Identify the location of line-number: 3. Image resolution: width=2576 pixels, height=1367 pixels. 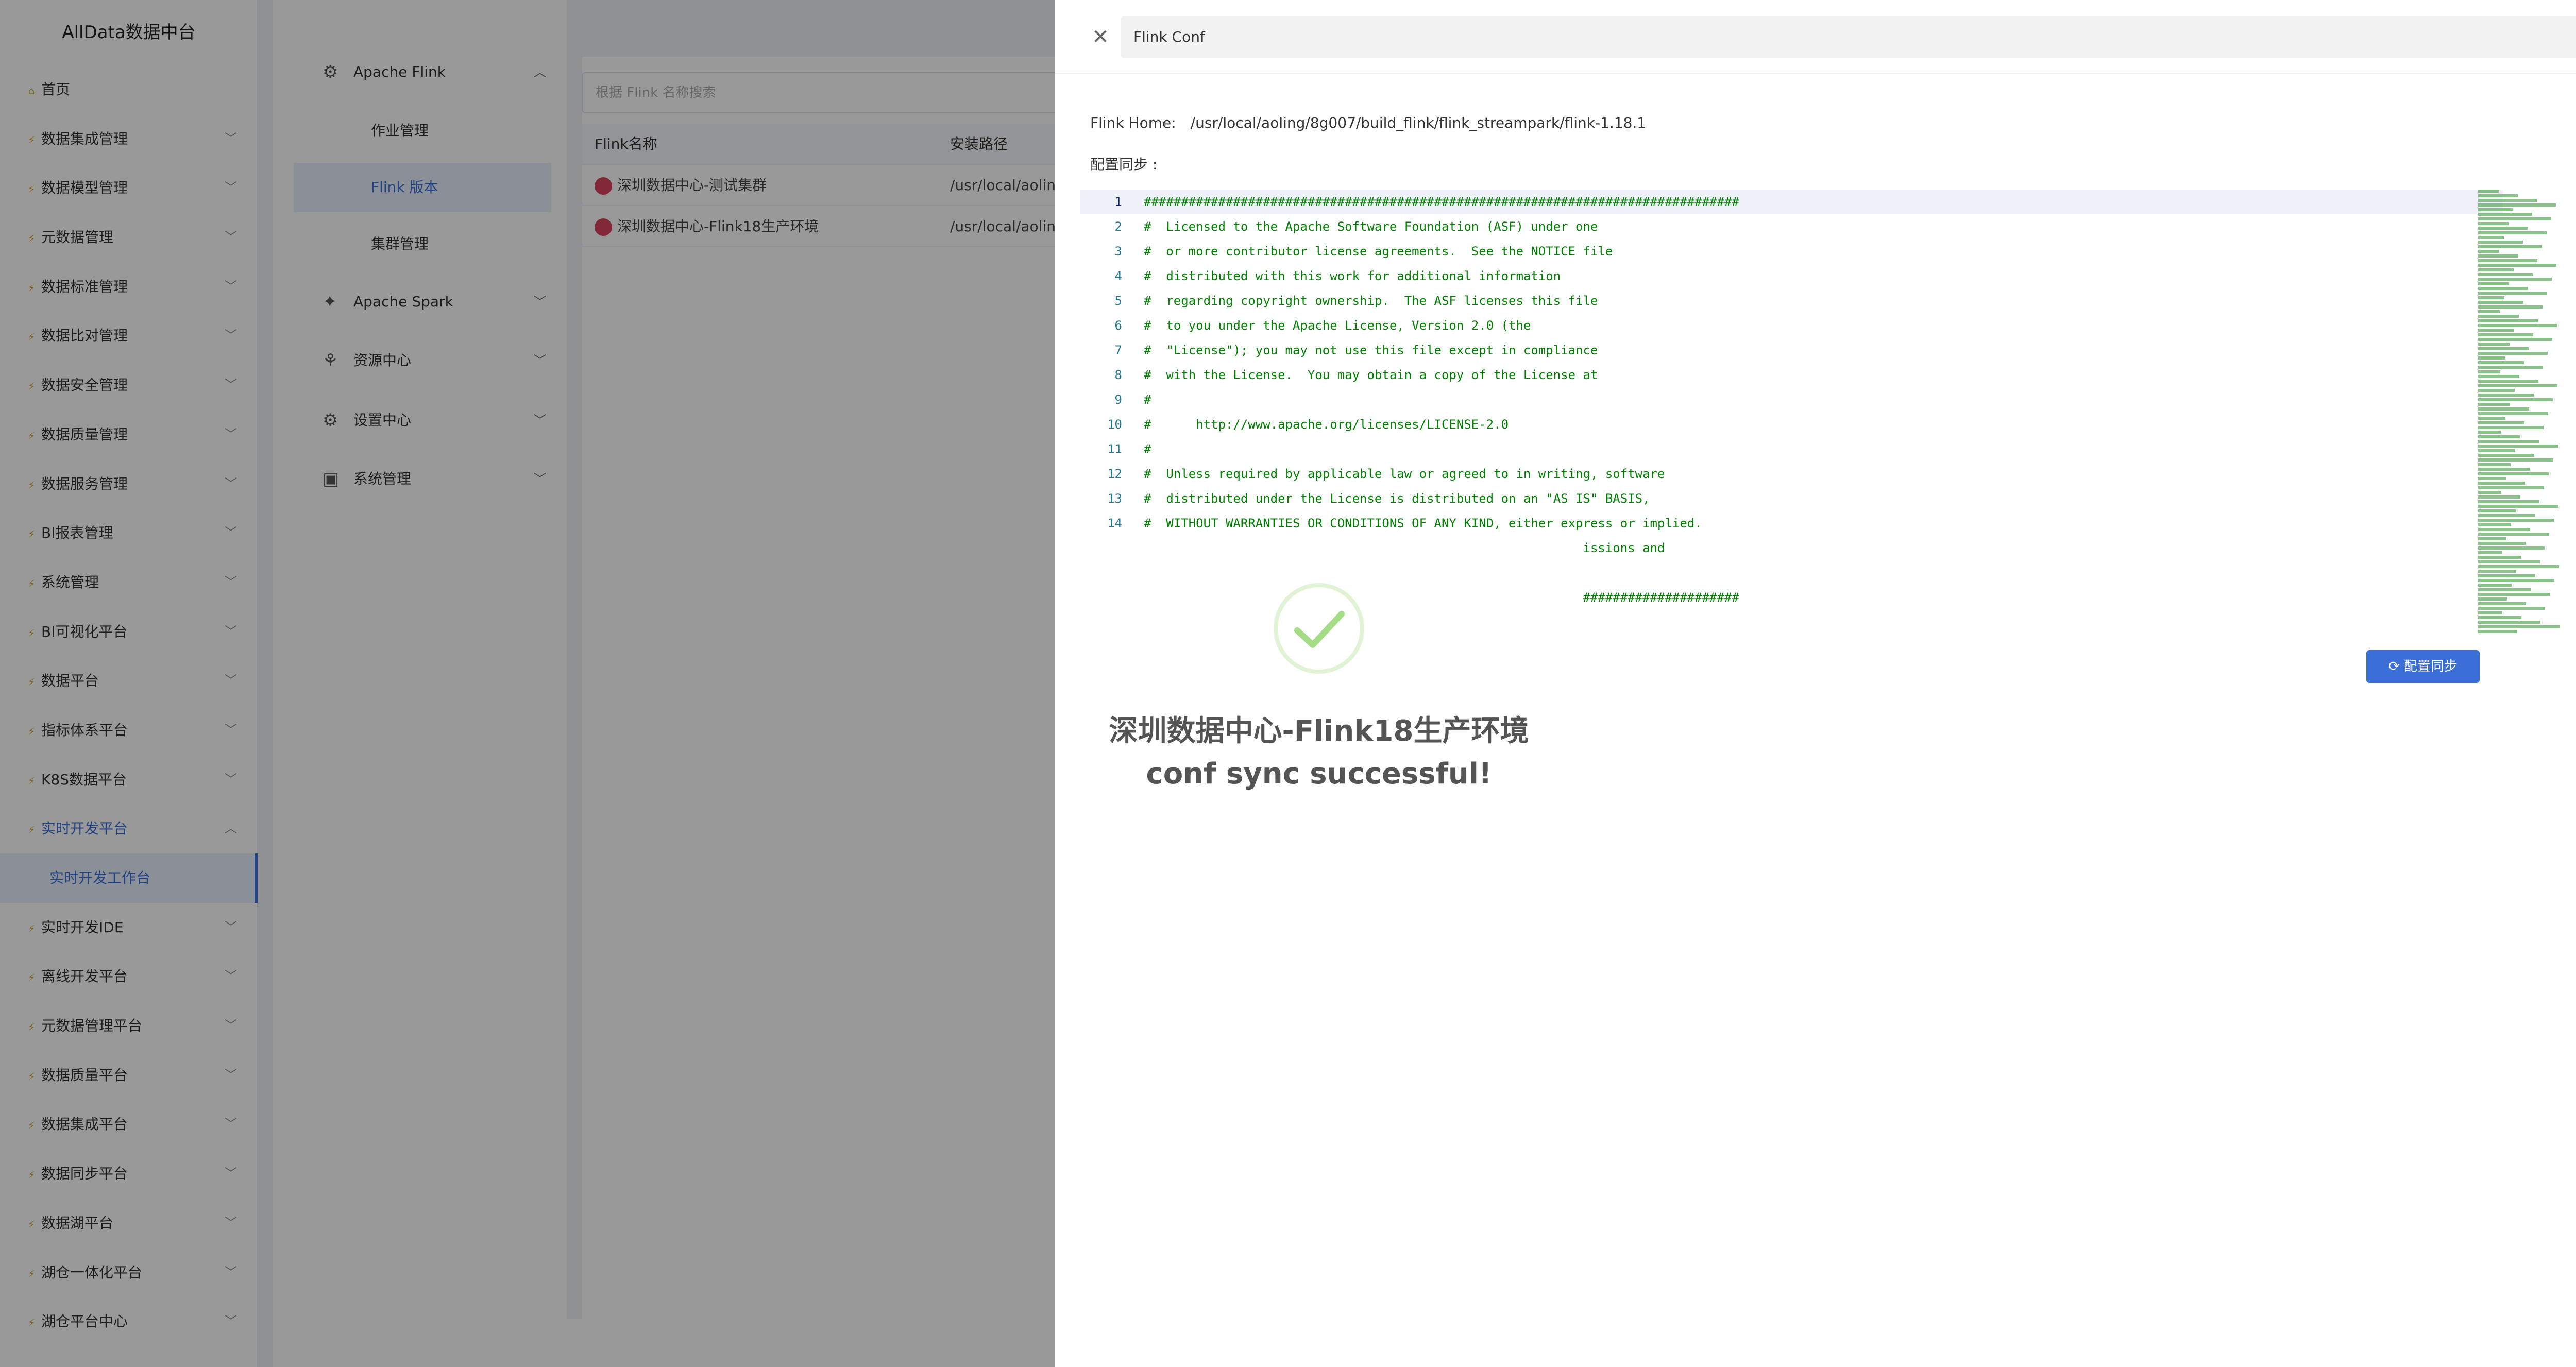
(1118, 252).